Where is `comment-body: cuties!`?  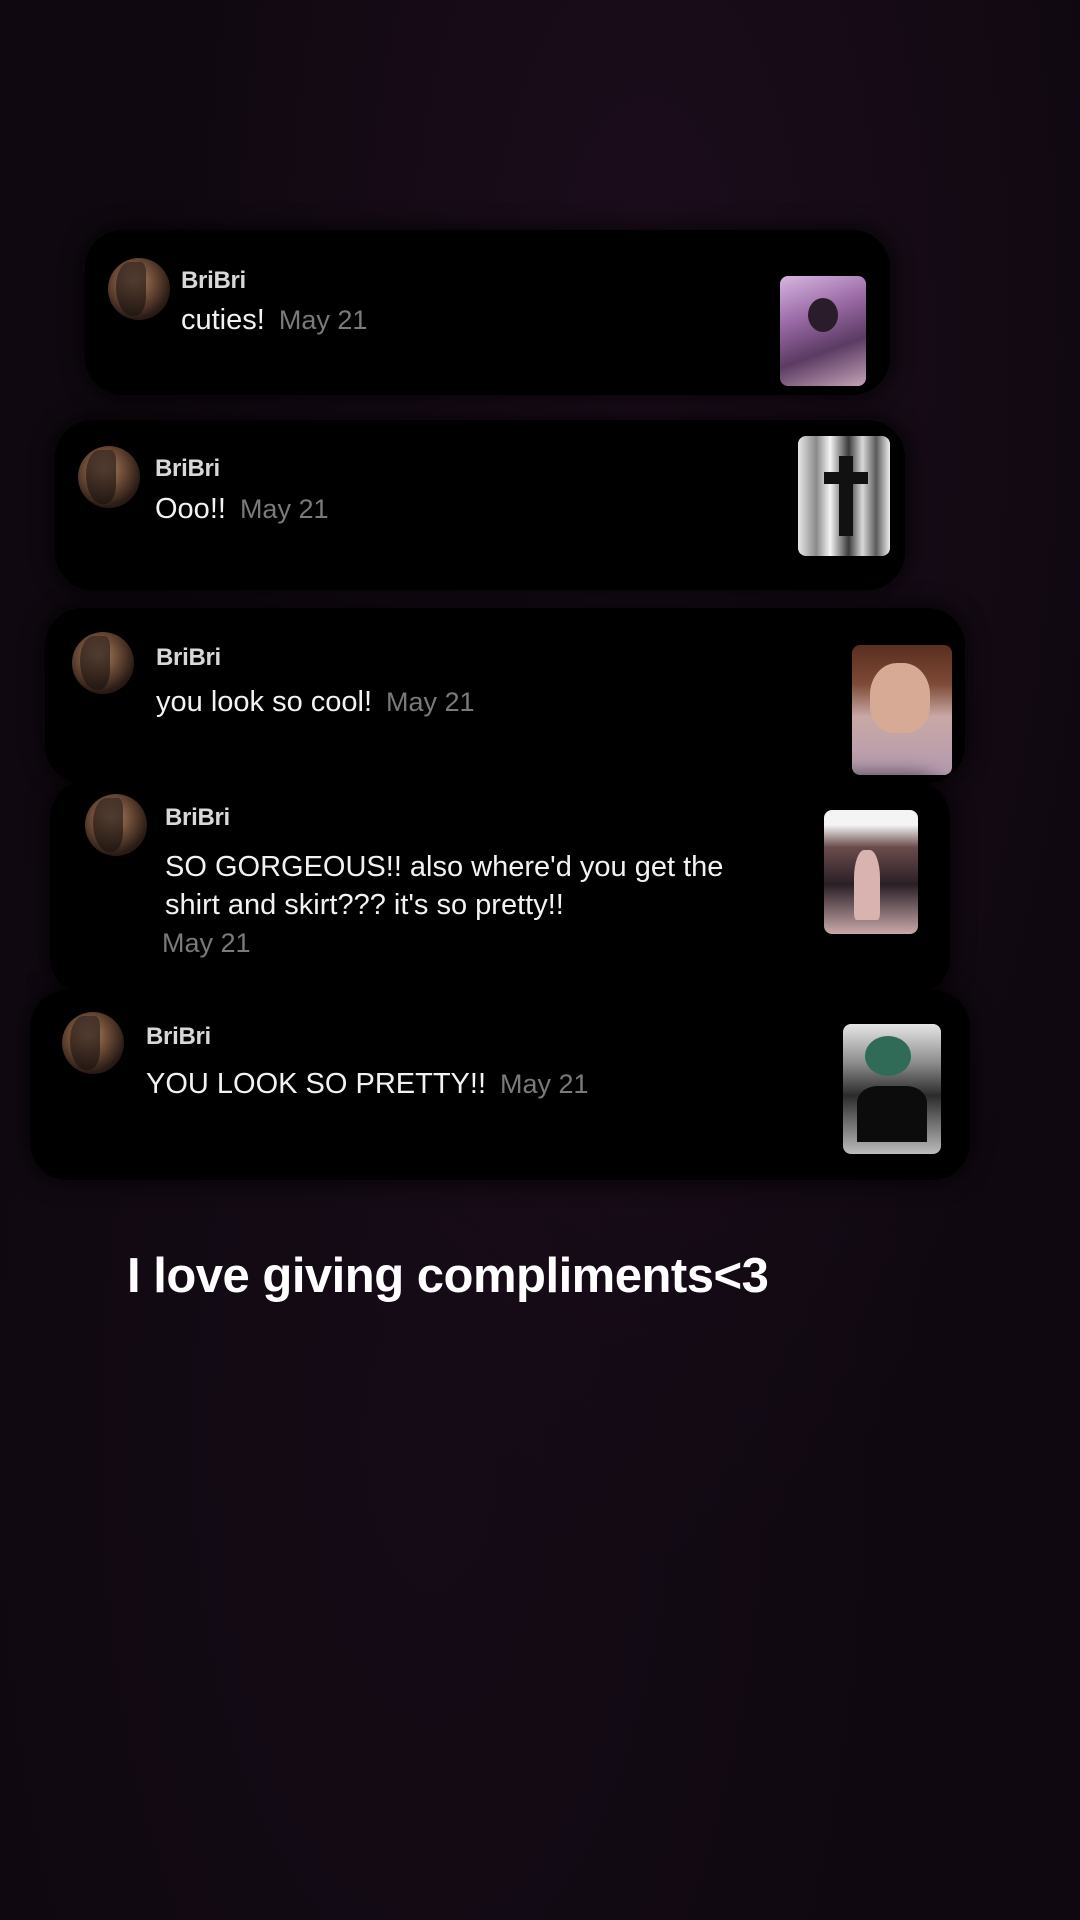 comment-body: cuties! is located at coordinates (223, 320).